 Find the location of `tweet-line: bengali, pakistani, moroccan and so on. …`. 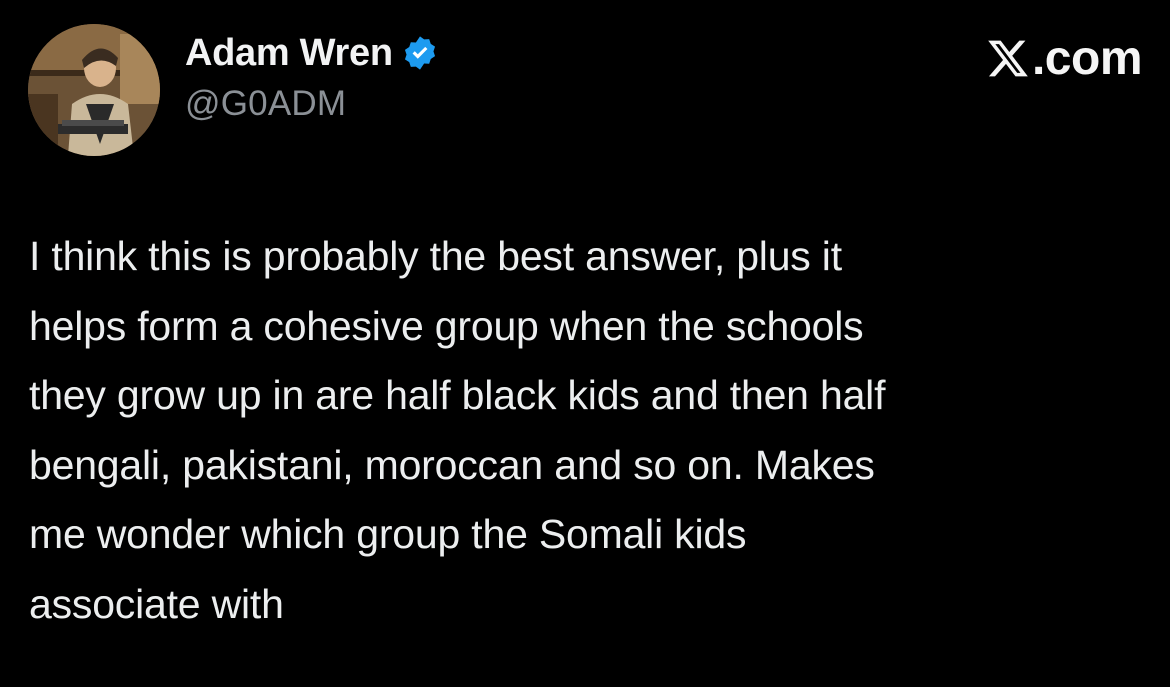

tweet-line: bengali, pakistani, moroccan and so on. … is located at coordinates (452, 464).